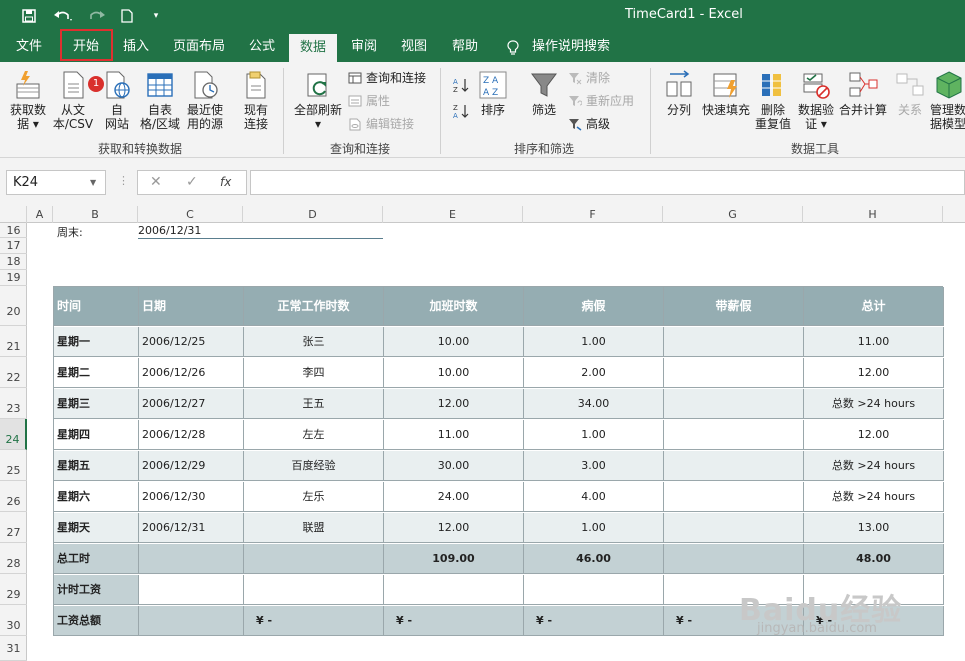 The image size is (965, 661). Describe the element at coordinates (86, 47) in the screenshot. I see `tab-home: 开始` at that location.